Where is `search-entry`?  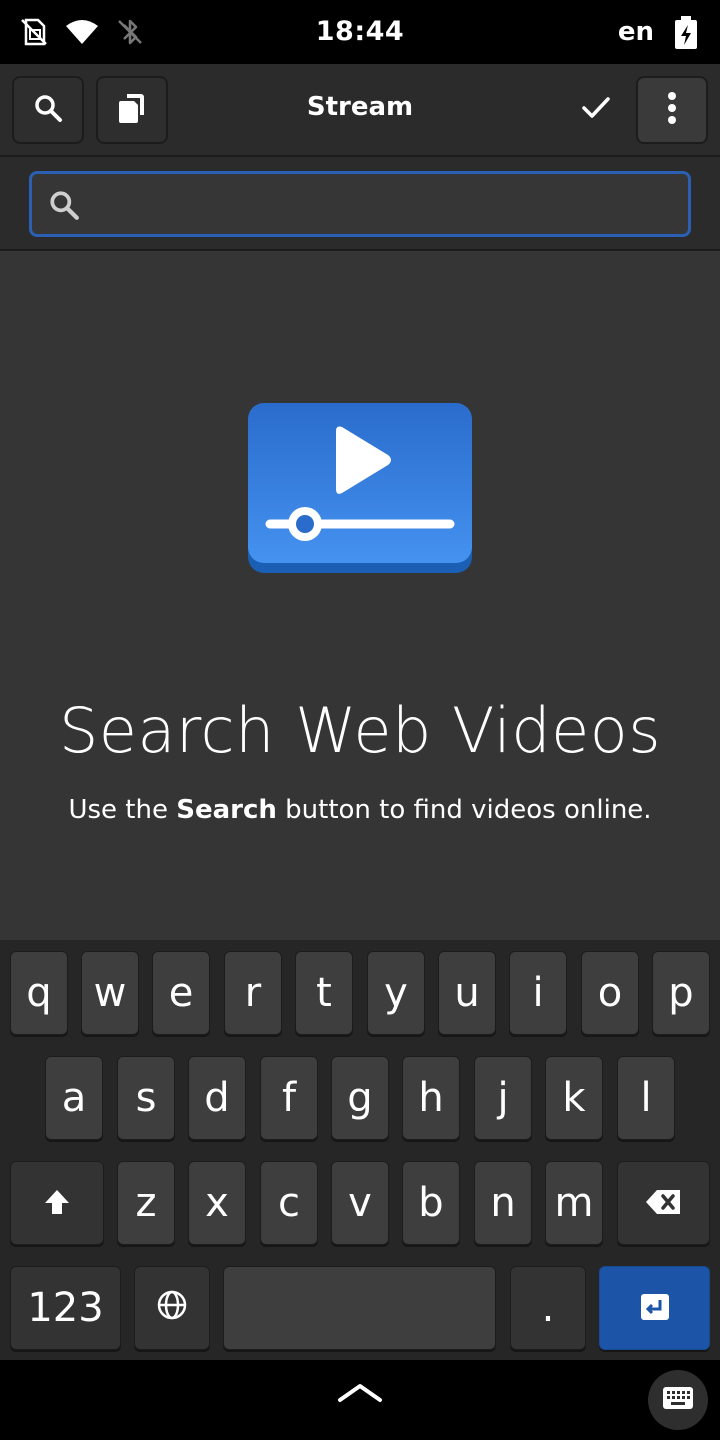
search-entry is located at coordinates (360, 204).